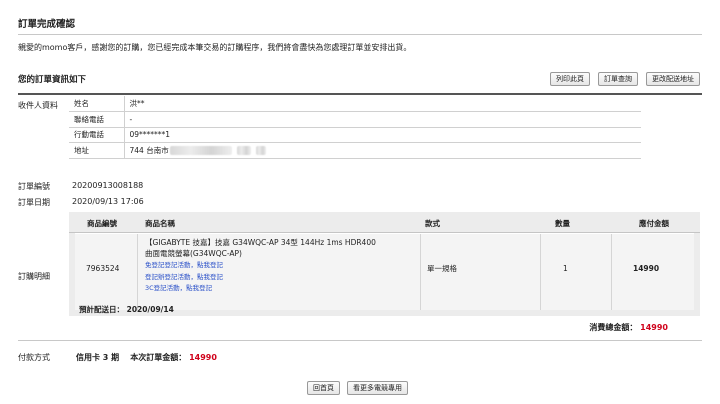  Describe the element at coordinates (442, 268) in the screenshot. I see `item-style: 單一規格` at that location.